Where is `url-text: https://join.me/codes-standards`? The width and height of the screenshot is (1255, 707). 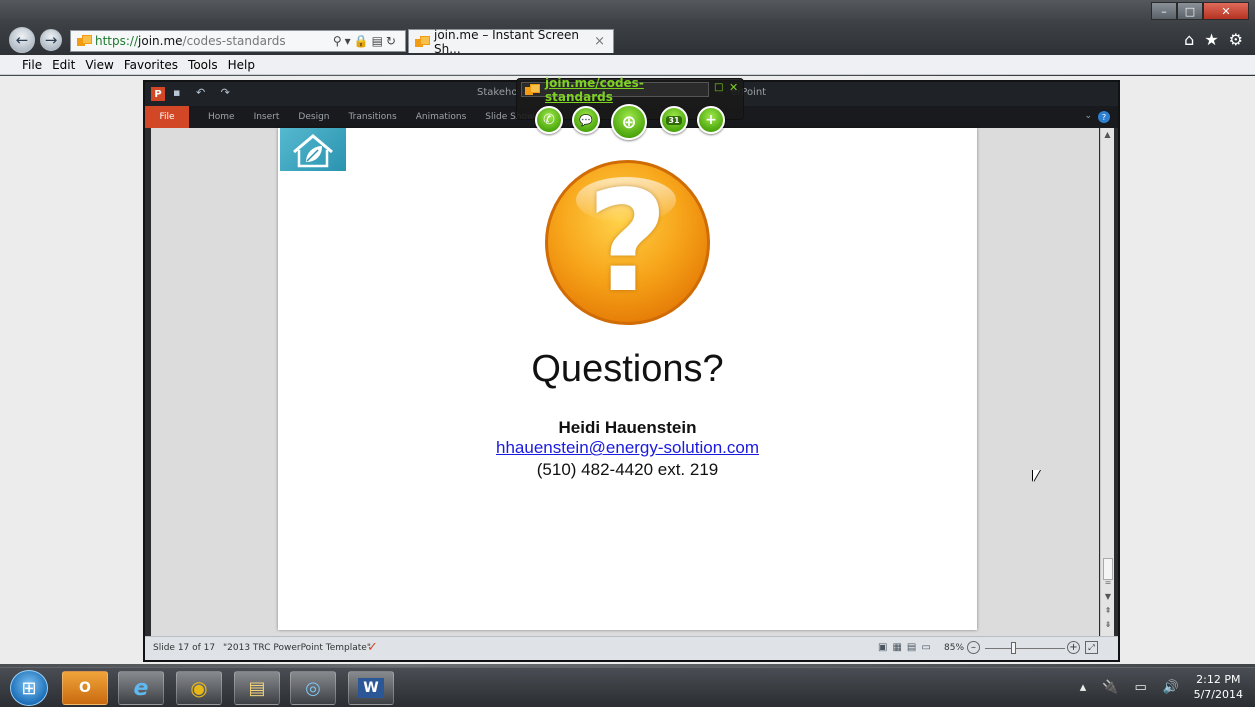 url-text: https://join.me/codes-standards is located at coordinates (190, 41).